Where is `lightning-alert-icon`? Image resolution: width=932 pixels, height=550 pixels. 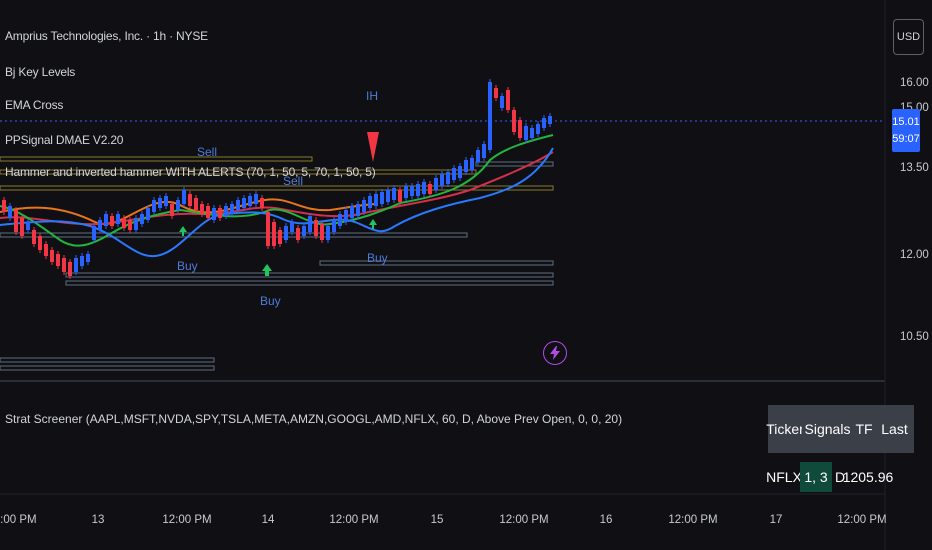 lightning-alert-icon is located at coordinates (555, 353).